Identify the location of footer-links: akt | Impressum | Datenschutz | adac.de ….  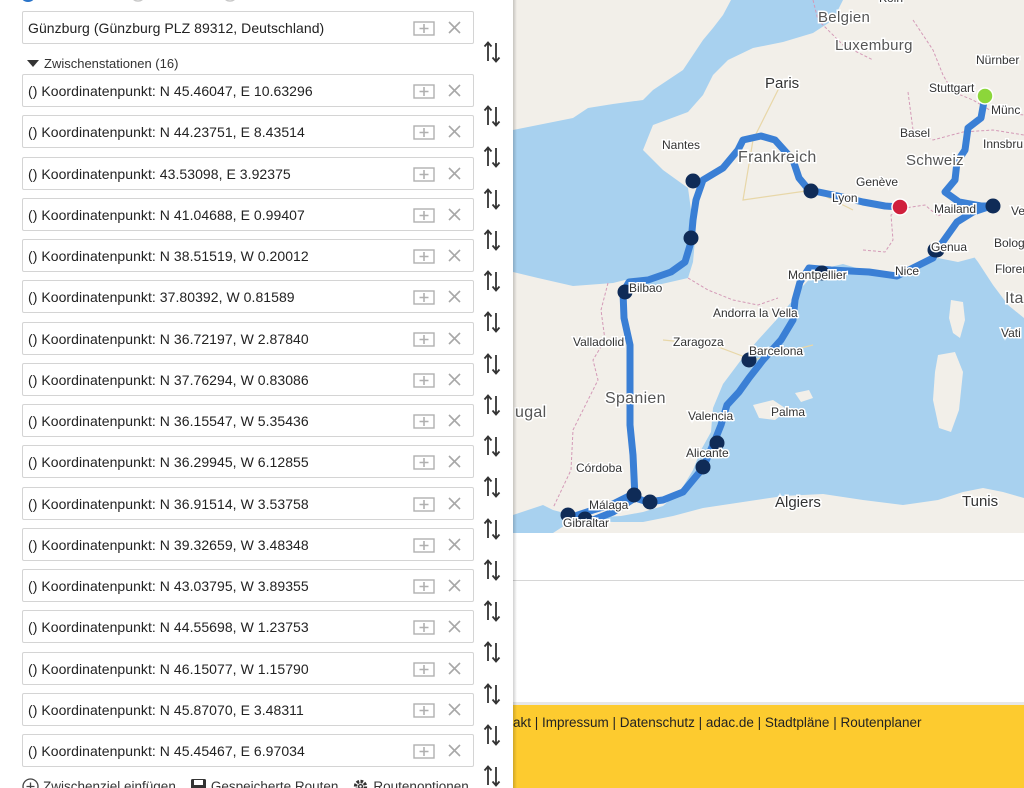
(717, 722).